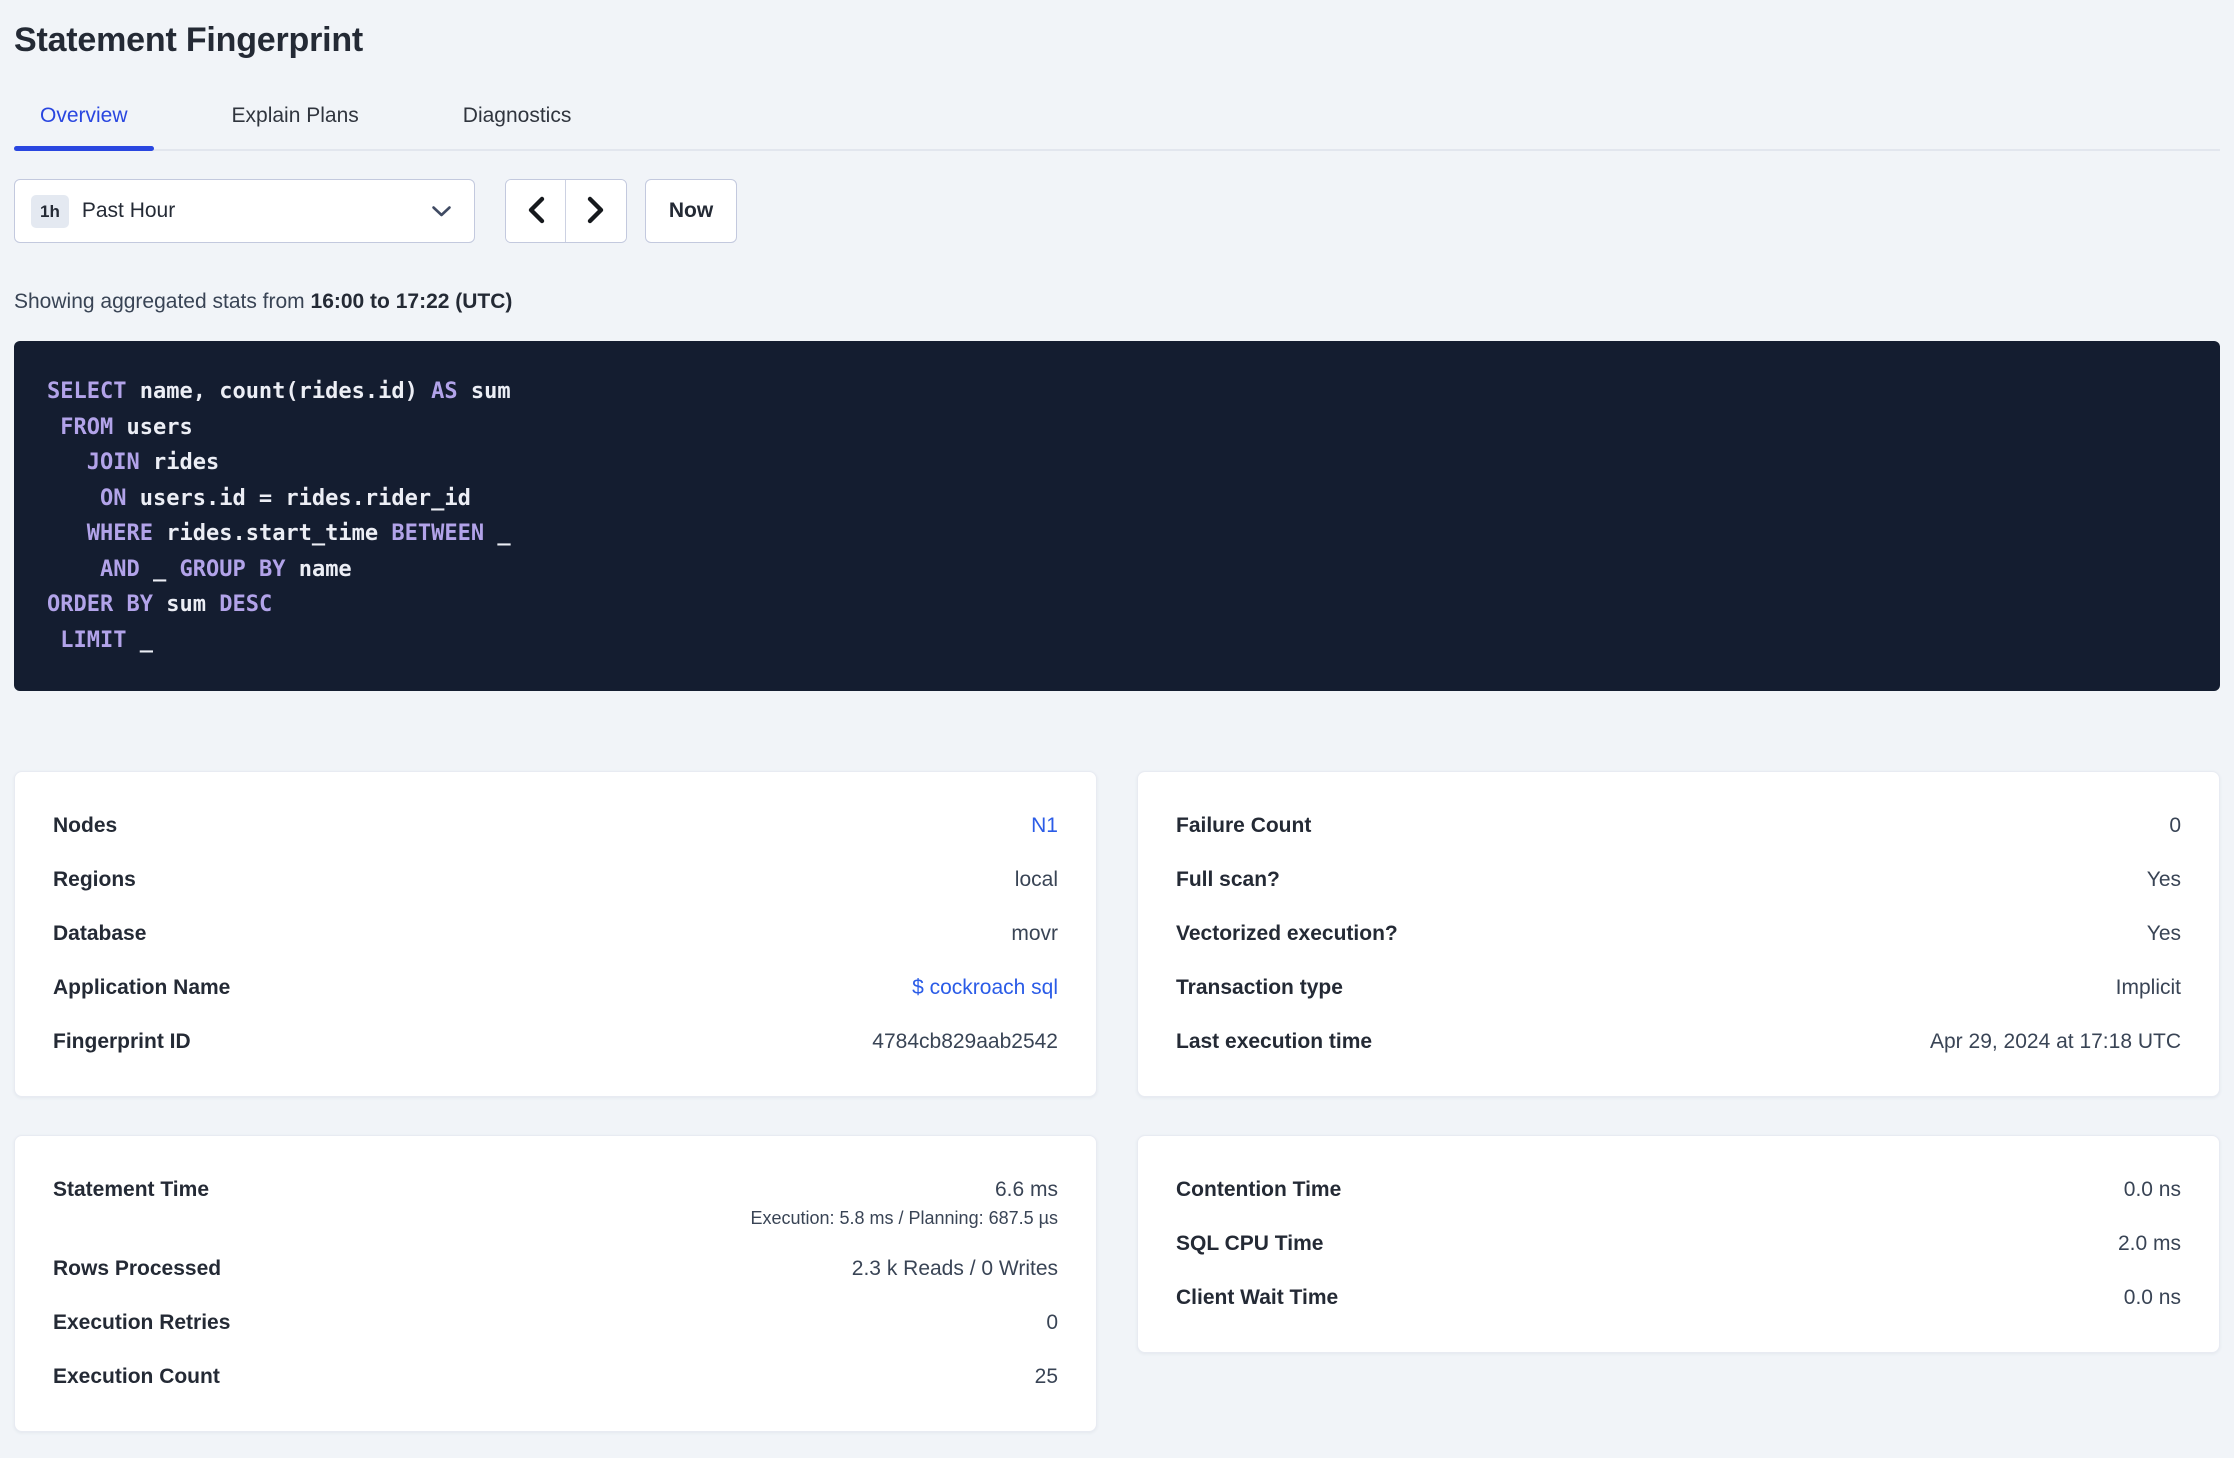 The image size is (2234, 1458). Describe the element at coordinates (2055, 1041) in the screenshot. I see `stat-value: Apr 29, 2024 at 17:18 UTC` at that location.